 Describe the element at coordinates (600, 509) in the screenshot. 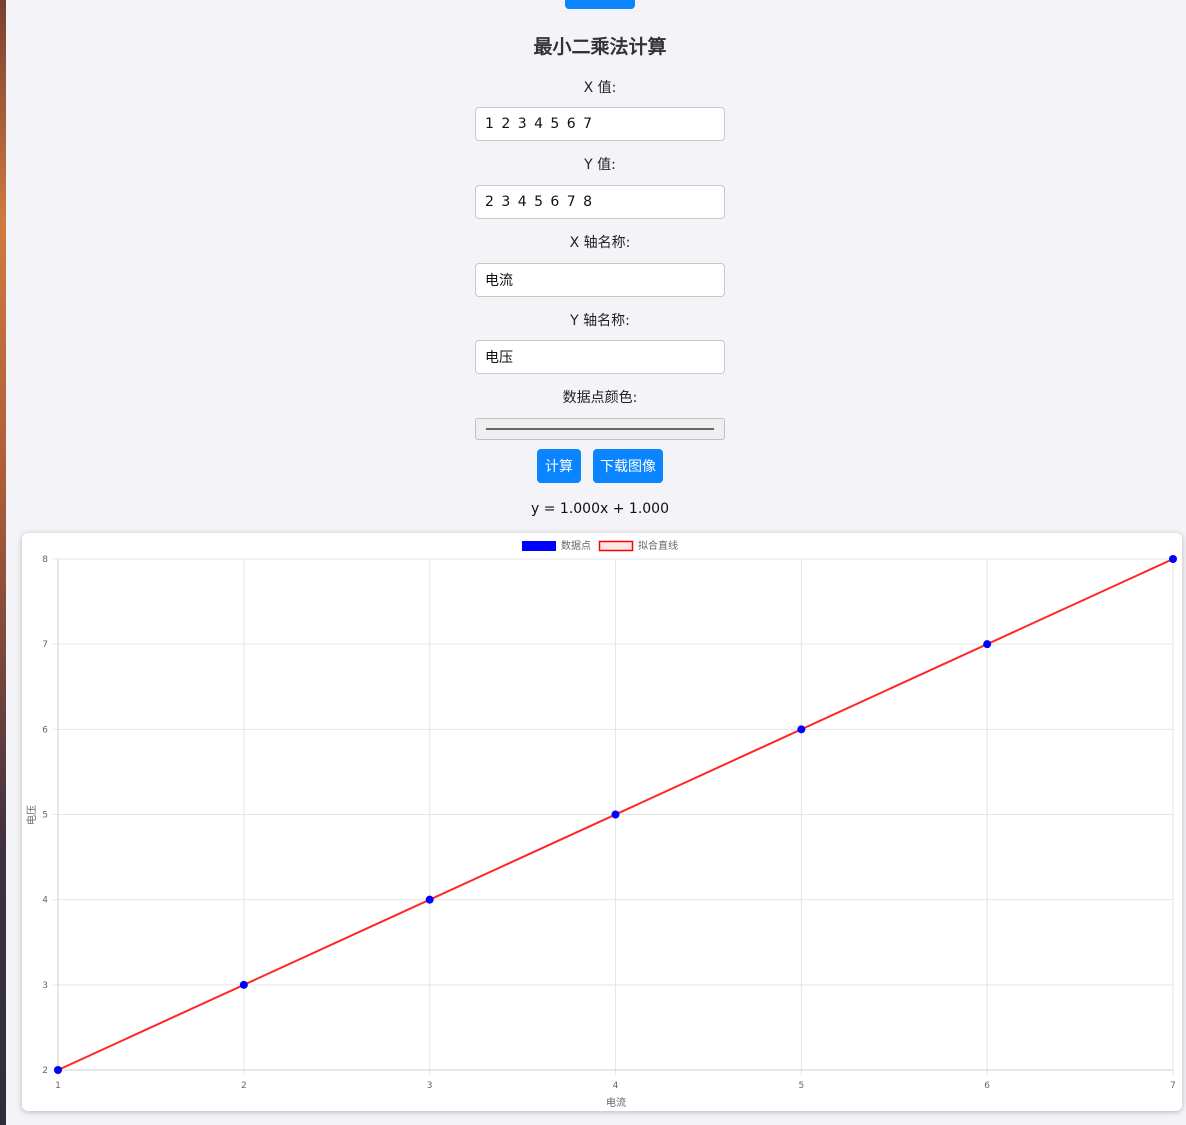

I see `regression-equation: y = 1.000x + 1.000` at that location.